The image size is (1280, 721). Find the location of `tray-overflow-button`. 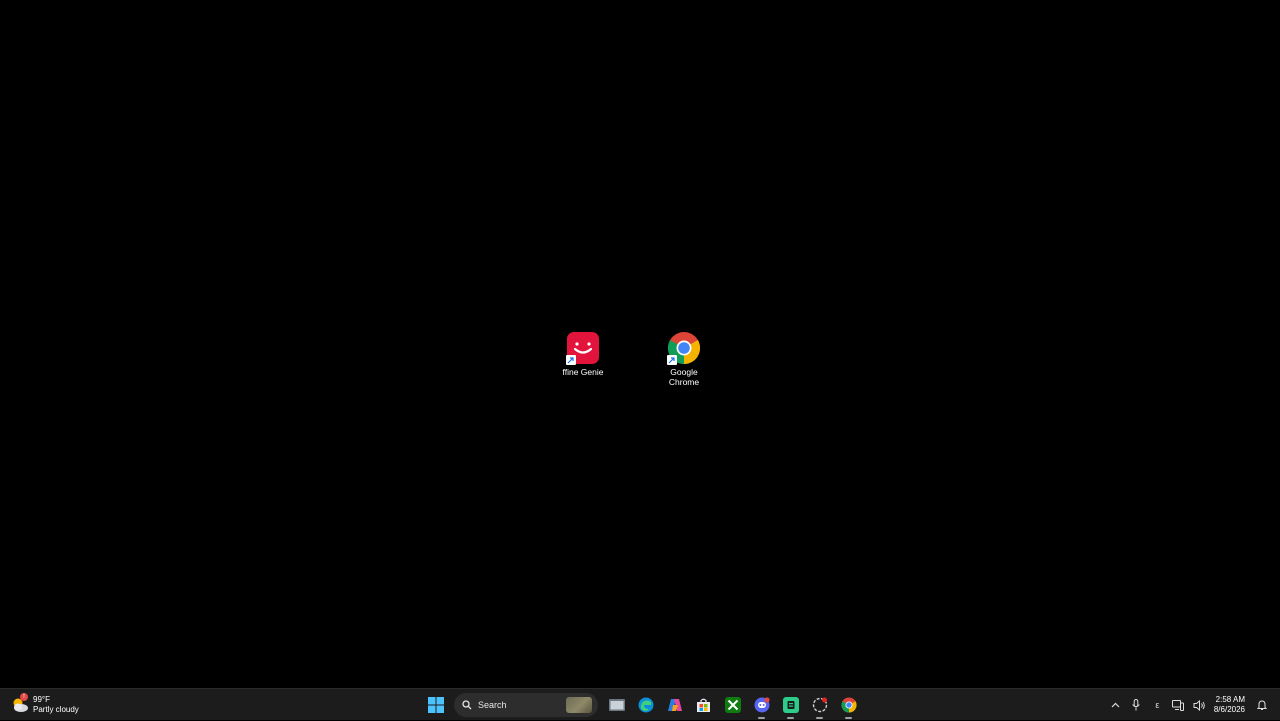

tray-overflow-button is located at coordinates (1115, 705).